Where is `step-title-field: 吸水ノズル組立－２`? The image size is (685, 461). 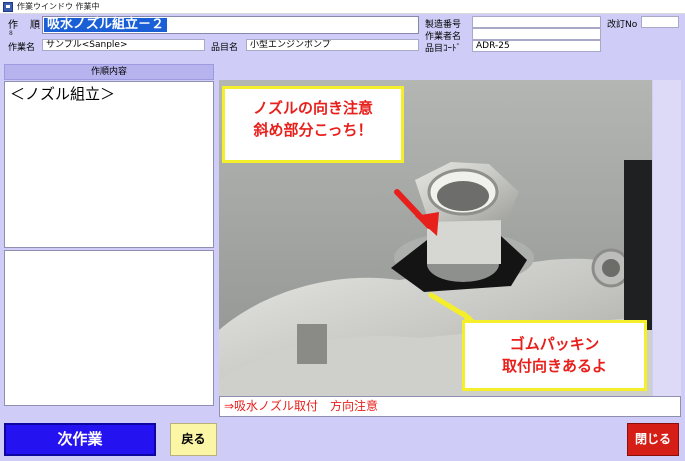 step-title-field: 吸水ノズル組立－２ is located at coordinates (230, 25).